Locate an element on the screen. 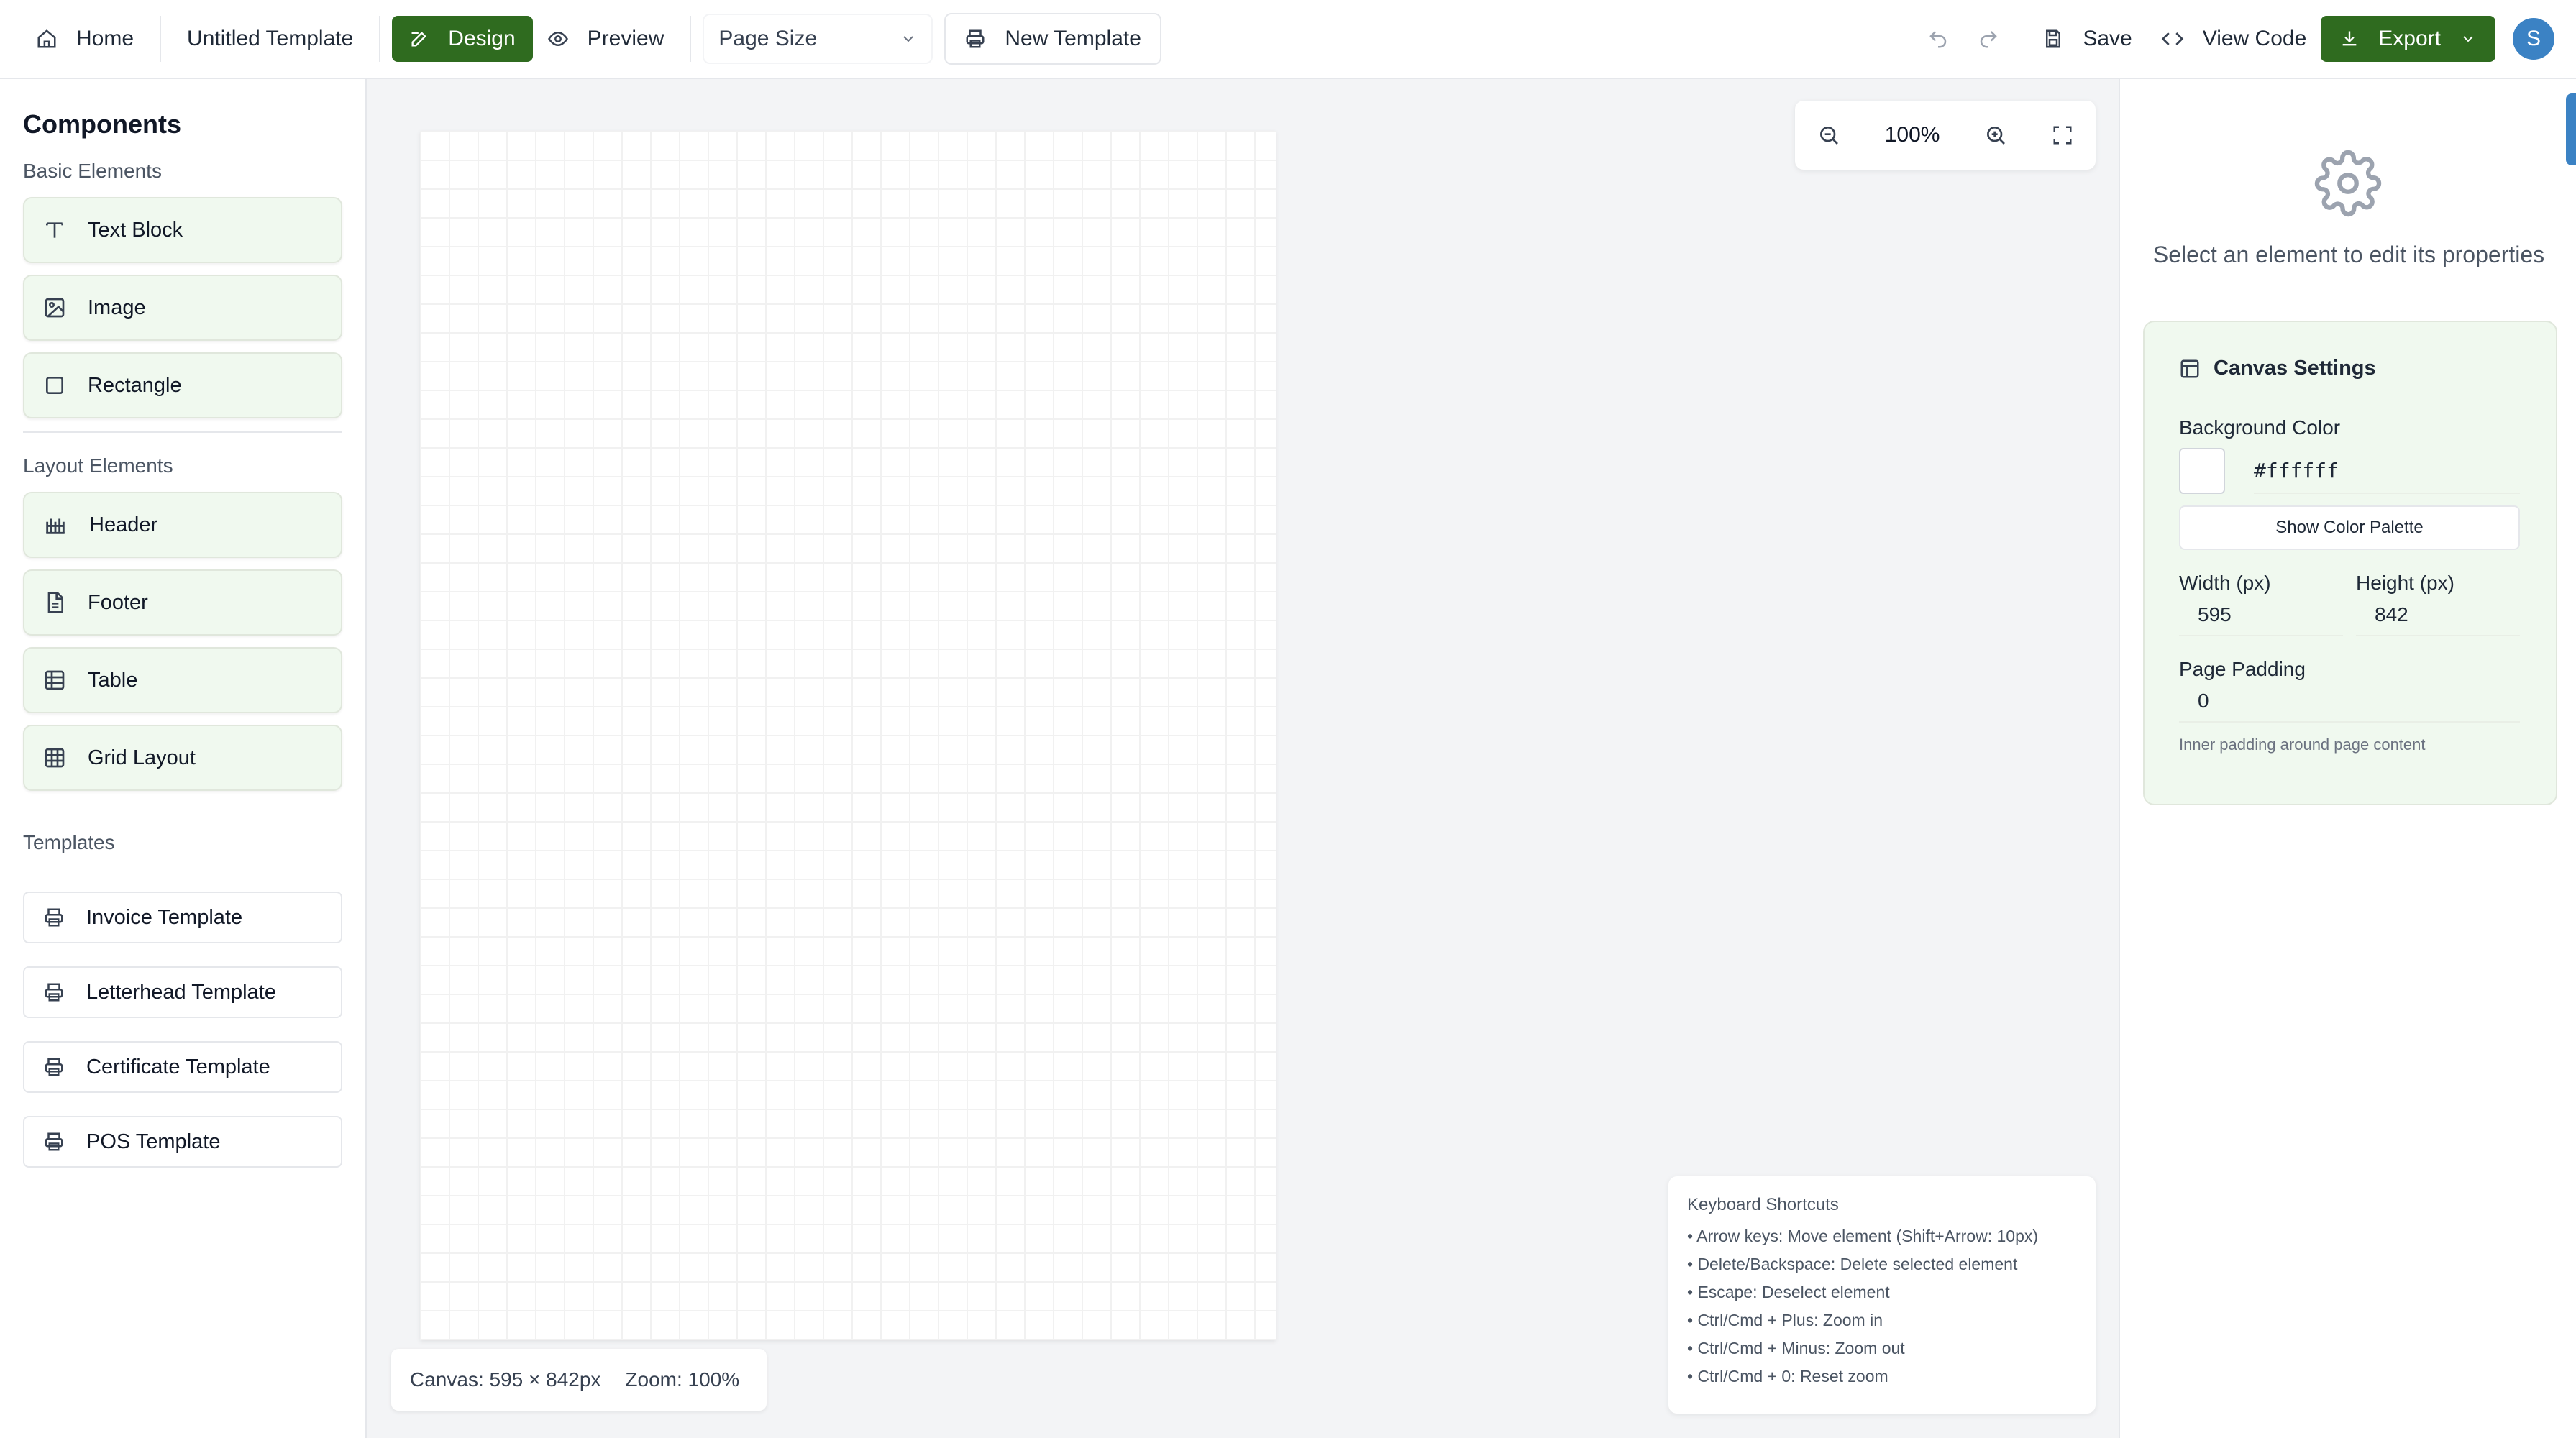 The height and width of the screenshot is (1438, 2576). zoom-controls: 100% is located at coordinates (1946, 135).